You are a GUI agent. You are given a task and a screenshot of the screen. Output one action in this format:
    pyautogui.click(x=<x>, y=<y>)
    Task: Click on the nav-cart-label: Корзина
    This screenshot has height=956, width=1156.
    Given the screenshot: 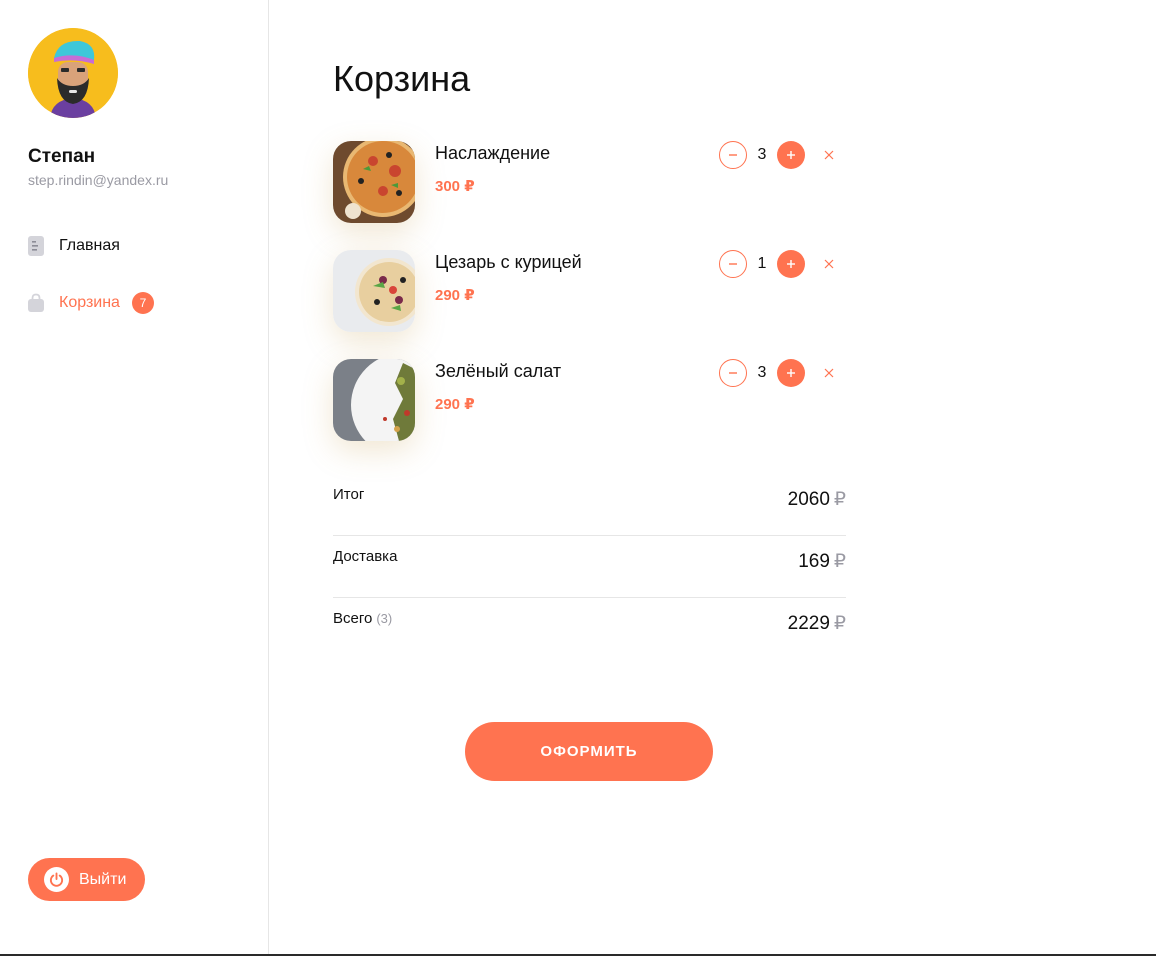 What is the action you would take?
    pyautogui.click(x=89, y=302)
    